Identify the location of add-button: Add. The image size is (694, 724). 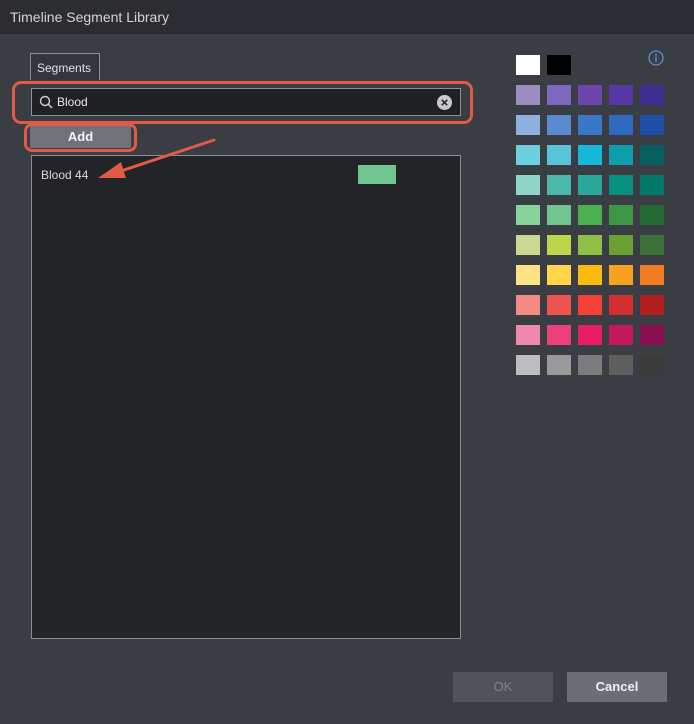
(80, 137).